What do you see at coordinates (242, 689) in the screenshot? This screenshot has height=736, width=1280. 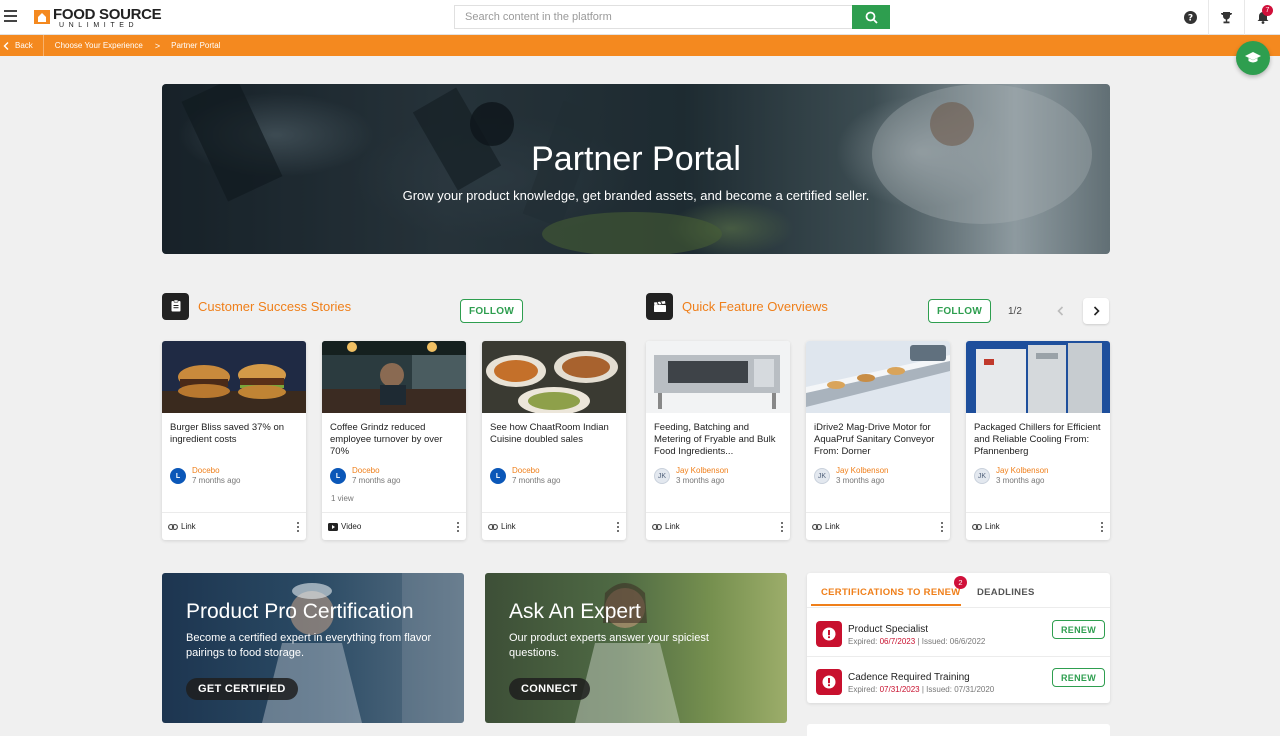 I see `get-certified-button: GET CERTIFIED` at bounding box center [242, 689].